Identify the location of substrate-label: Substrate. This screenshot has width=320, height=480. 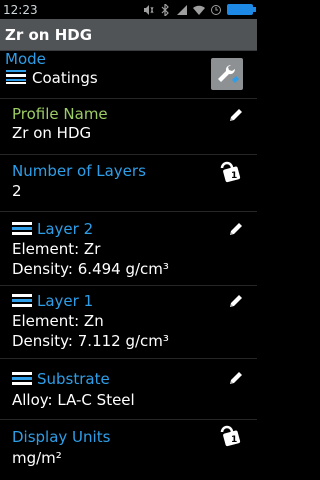
(73, 379).